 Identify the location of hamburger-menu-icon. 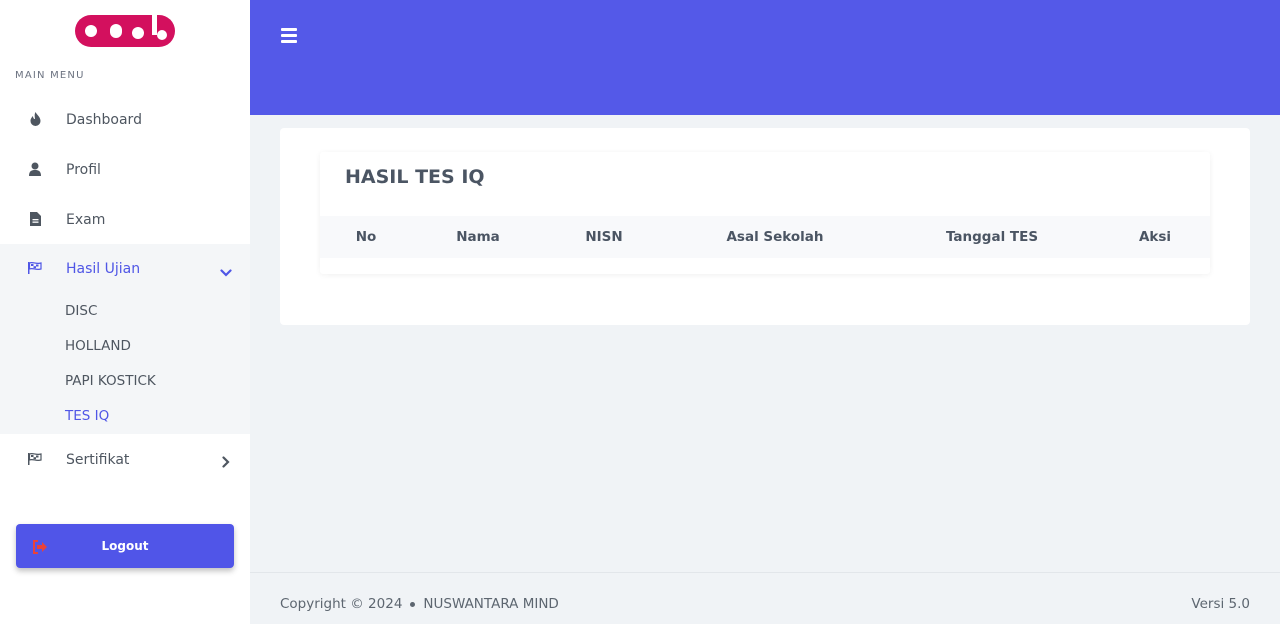
(289, 35).